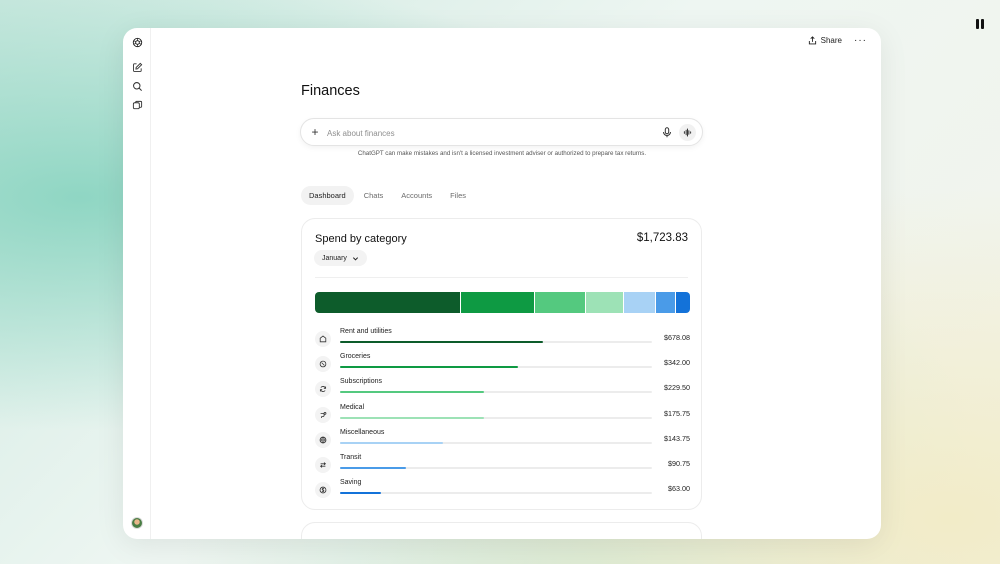 The height and width of the screenshot is (564, 1000). I want to click on sidebar-rail, so click(137, 283).